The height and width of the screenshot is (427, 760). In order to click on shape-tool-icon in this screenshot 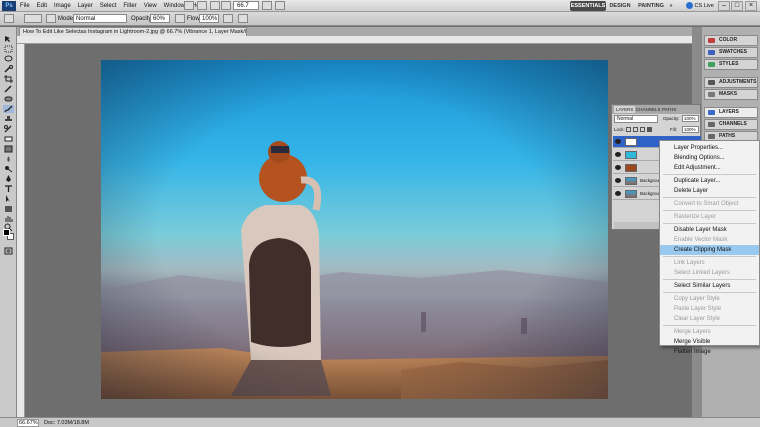, I will do `click(8, 209)`.